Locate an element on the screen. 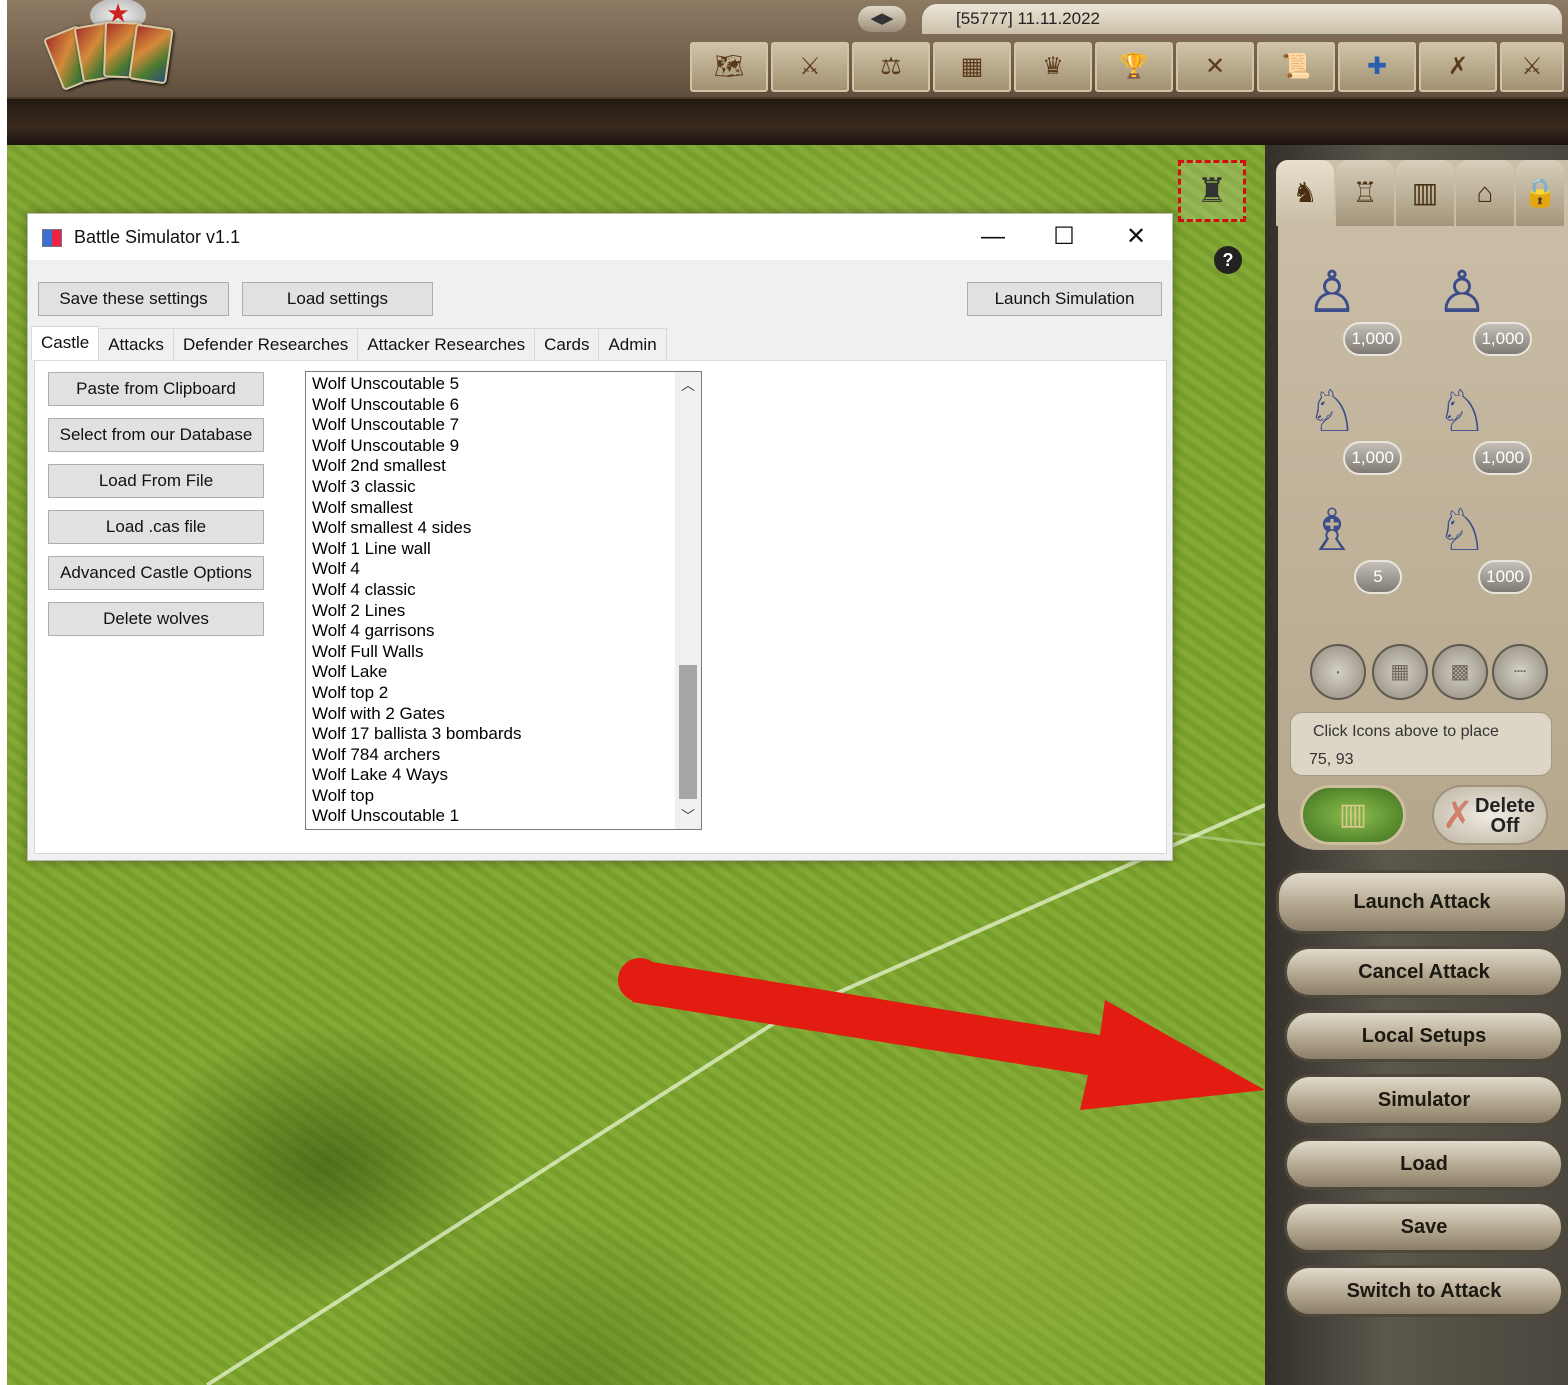  close-icon: ✕ is located at coordinates (1136, 237).